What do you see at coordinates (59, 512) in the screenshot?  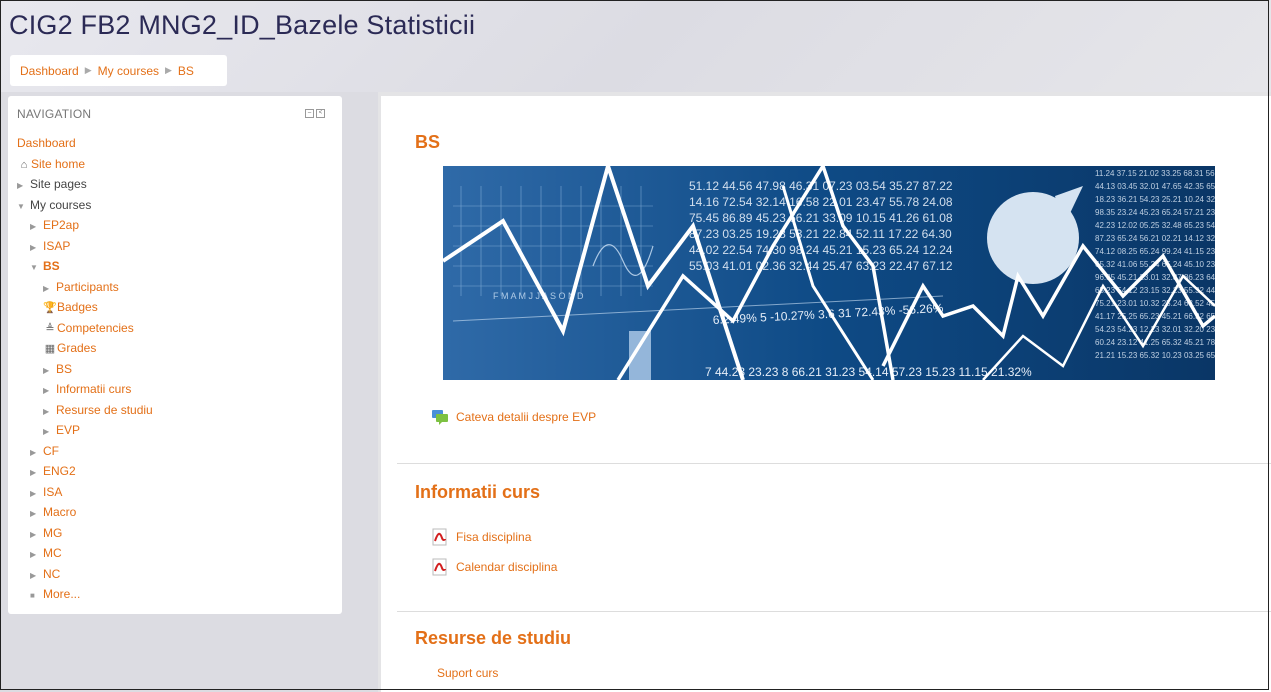 I see `nav-item-label: Macro` at bounding box center [59, 512].